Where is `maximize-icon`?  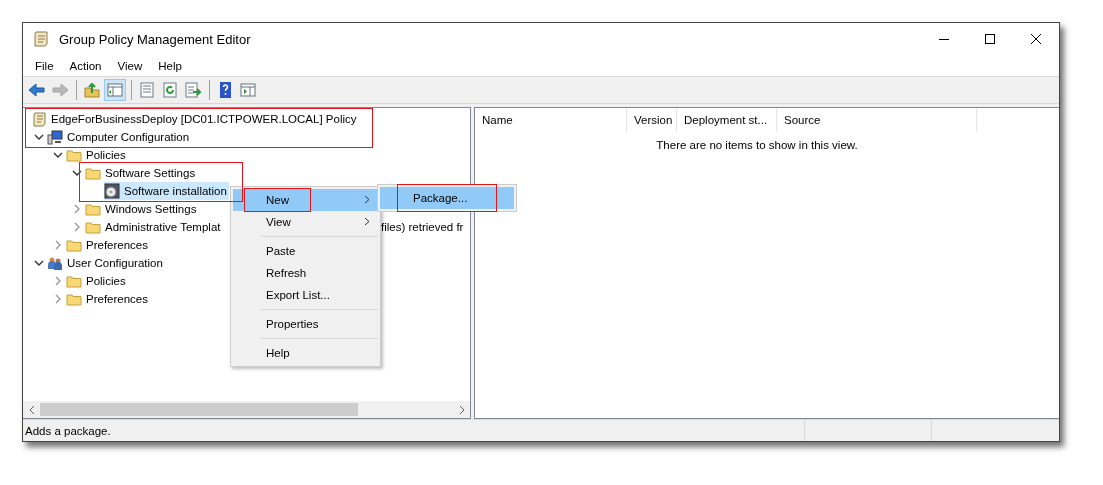
maximize-icon is located at coordinates (990, 39).